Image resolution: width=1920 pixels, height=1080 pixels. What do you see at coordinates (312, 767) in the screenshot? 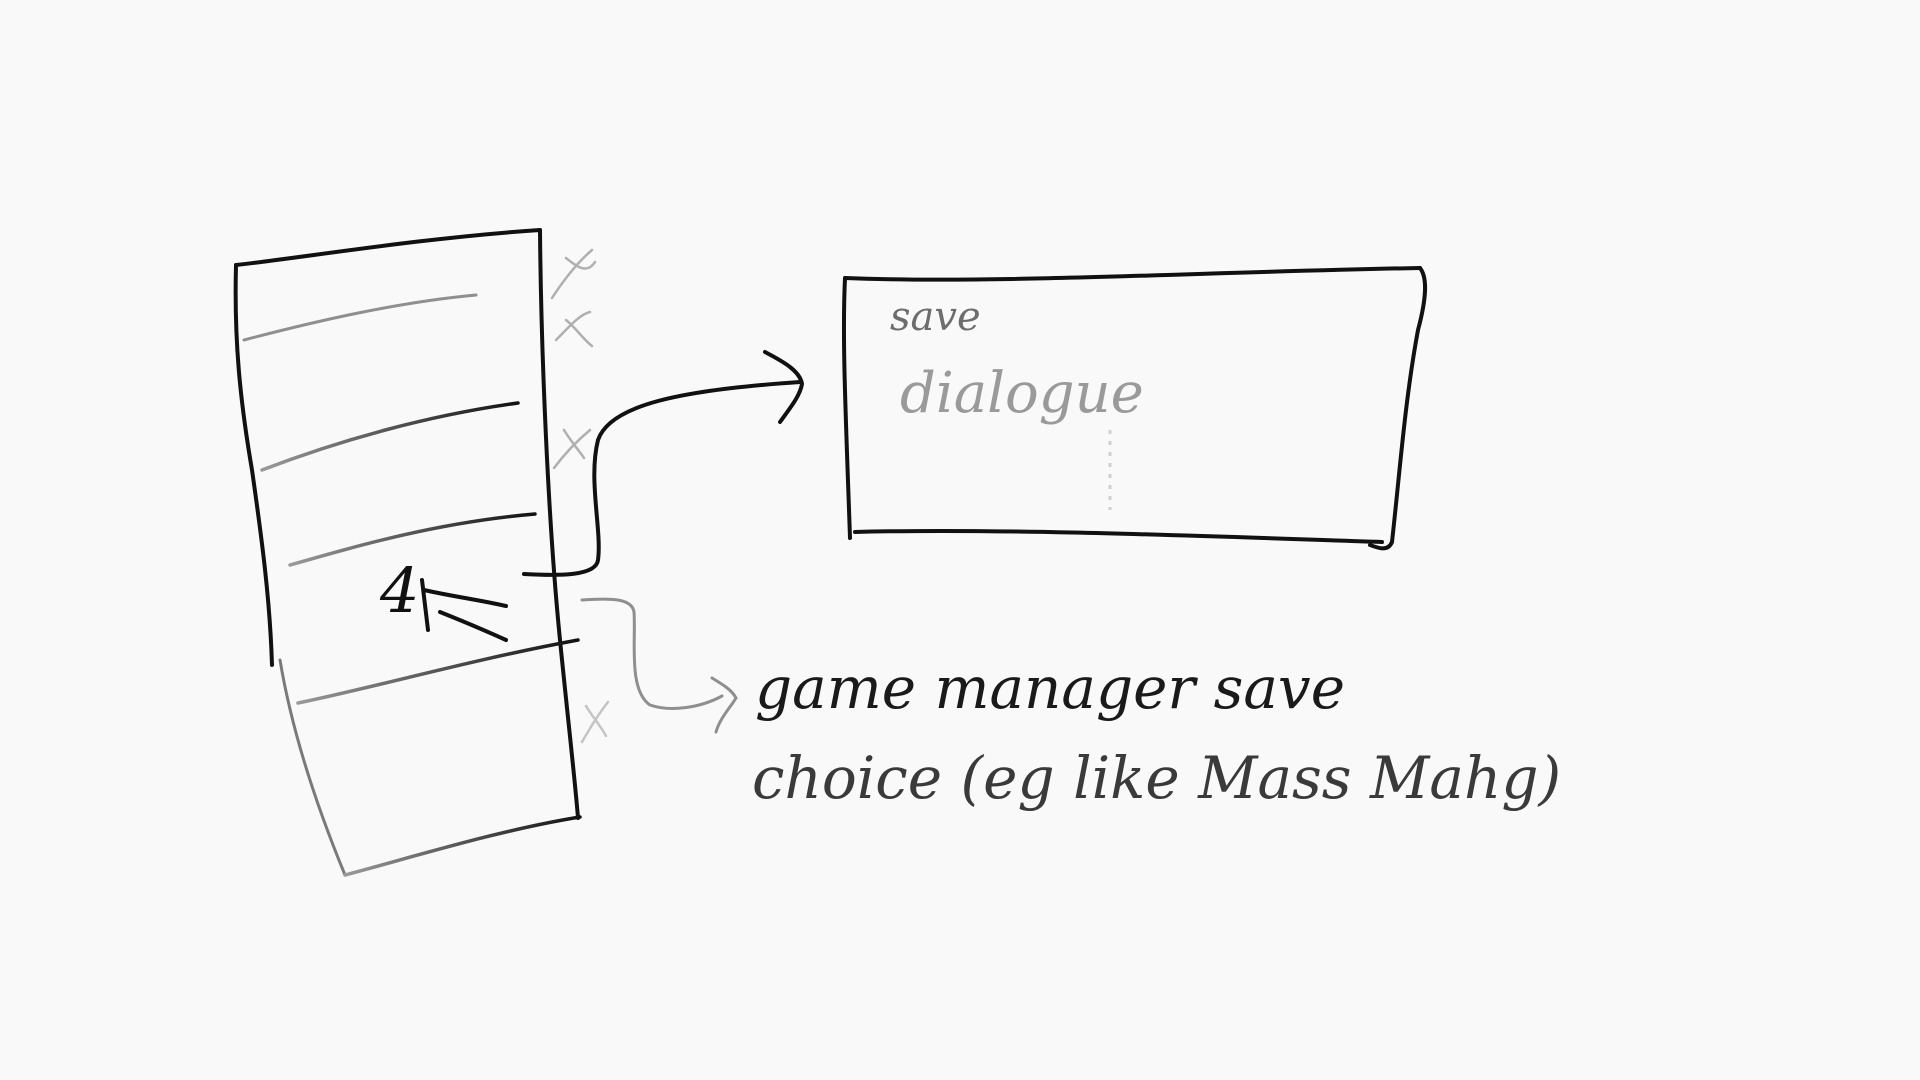
I see `list-panel-left-edge-lower` at bounding box center [312, 767].